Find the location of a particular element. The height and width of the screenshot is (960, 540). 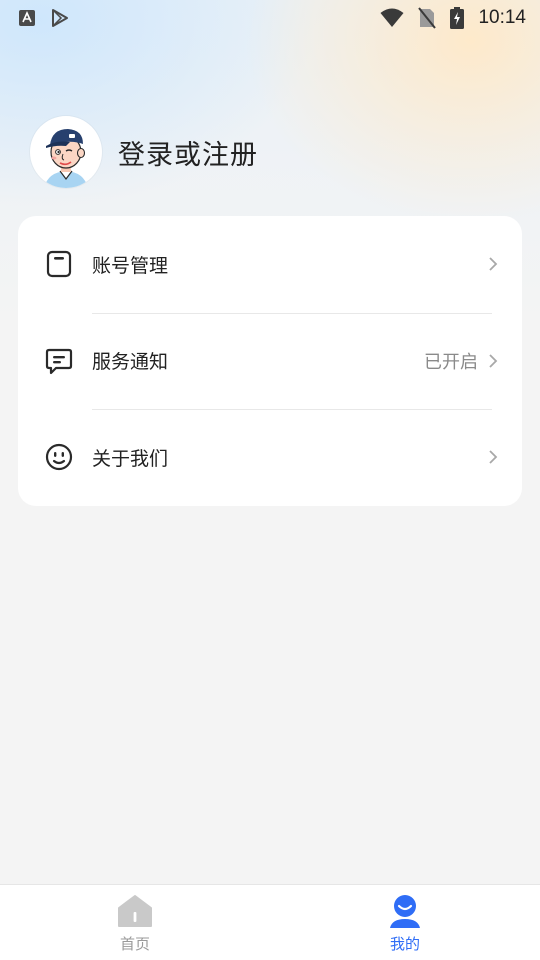

status-right: 10:14 is located at coordinates (453, 18).